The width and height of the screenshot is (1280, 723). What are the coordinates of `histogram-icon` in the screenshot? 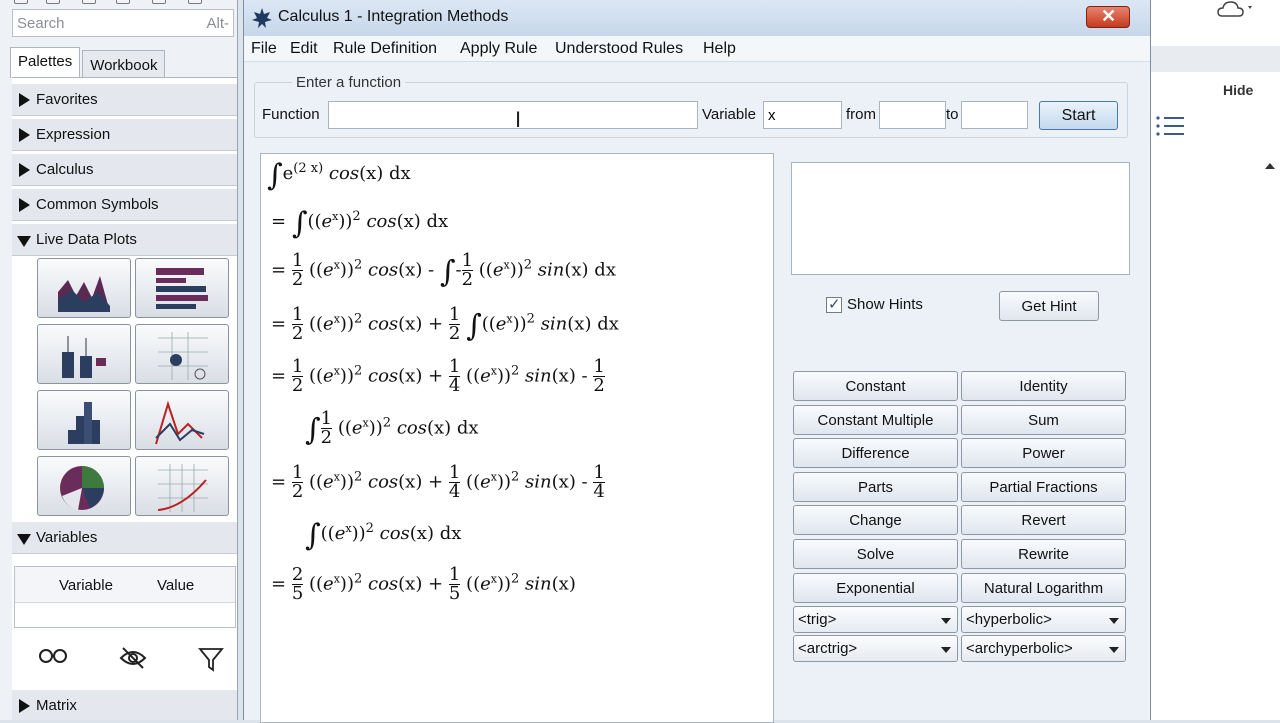 It's located at (84, 420).